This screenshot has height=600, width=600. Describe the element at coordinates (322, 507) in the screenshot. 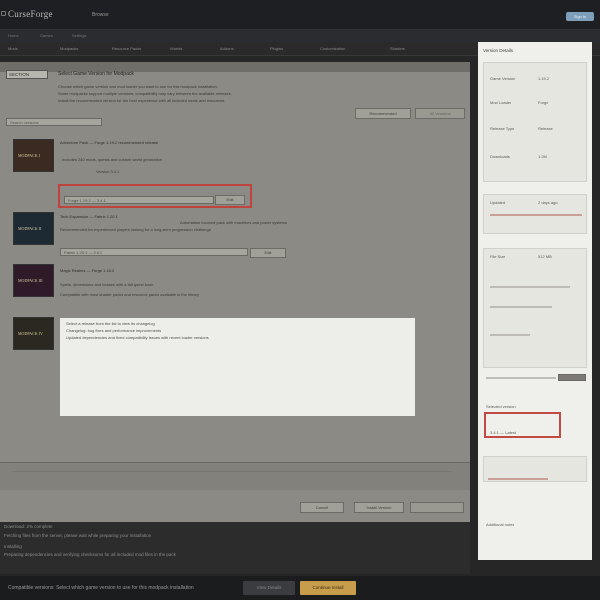

I see `cancel-button: Cancel` at that location.